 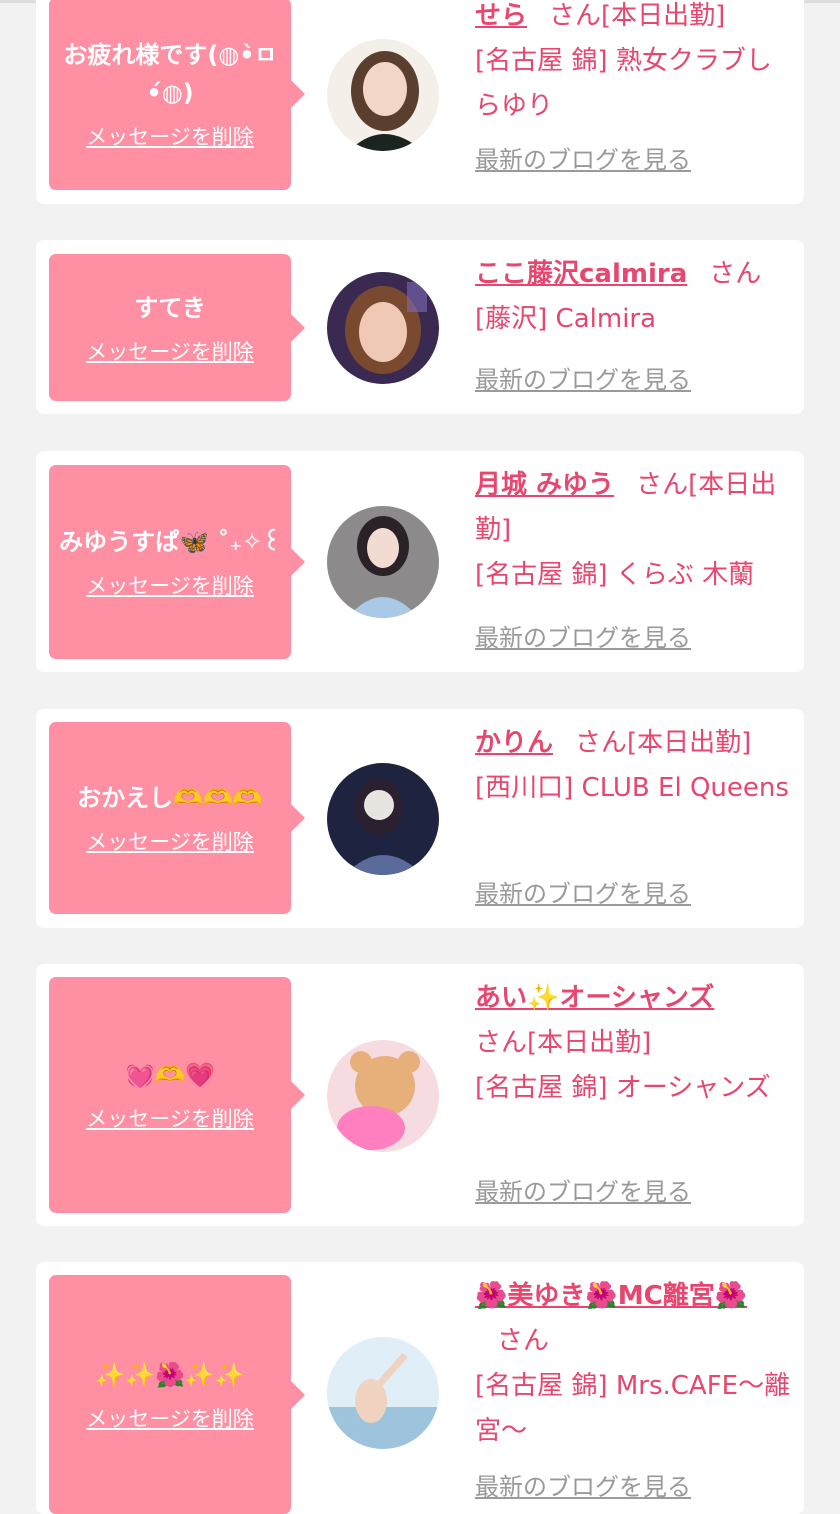 What do you see at coordinates (501, 16) in the screenshot?
I see `cast-name-link: せら` at bounding box center [501, 16].